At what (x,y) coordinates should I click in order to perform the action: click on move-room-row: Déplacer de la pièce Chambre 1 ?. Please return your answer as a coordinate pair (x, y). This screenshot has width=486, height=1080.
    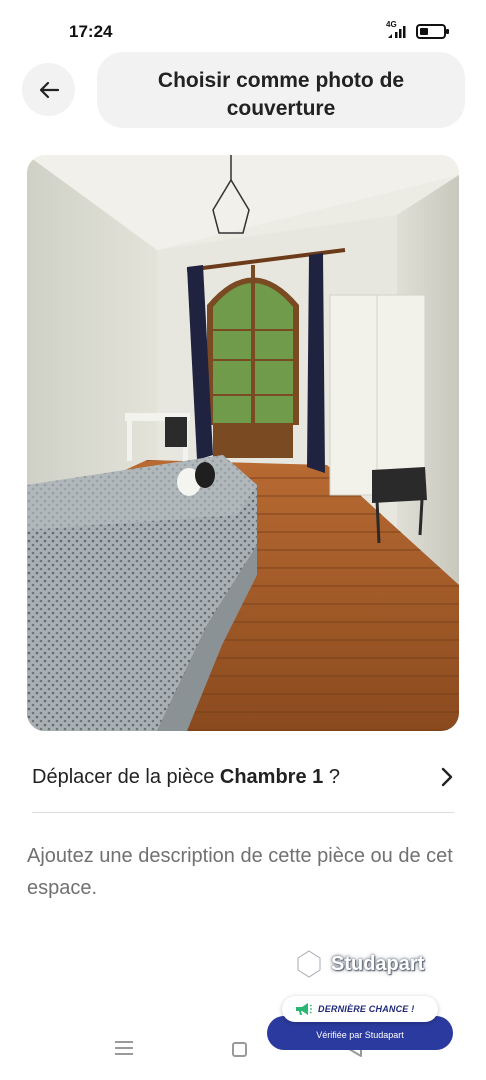
    Looking at the image, I should click on (243, 777).